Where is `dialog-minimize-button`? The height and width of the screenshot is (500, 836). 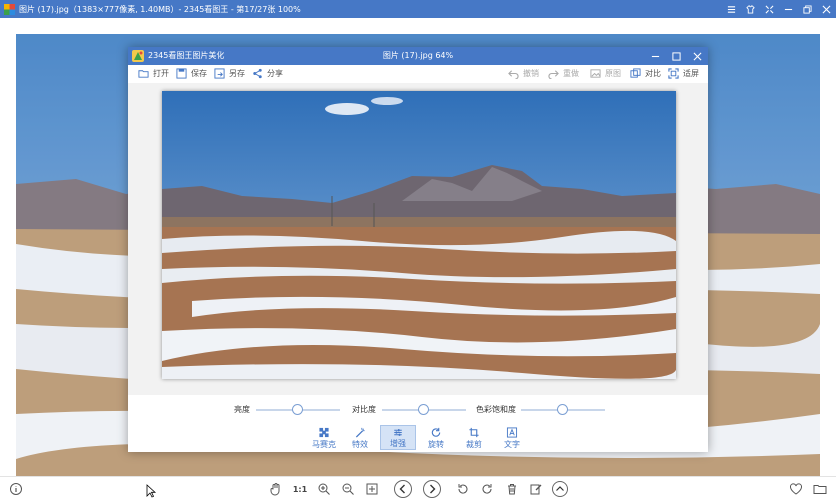
dialog-minimize-button is located at coordinates (655, 56).